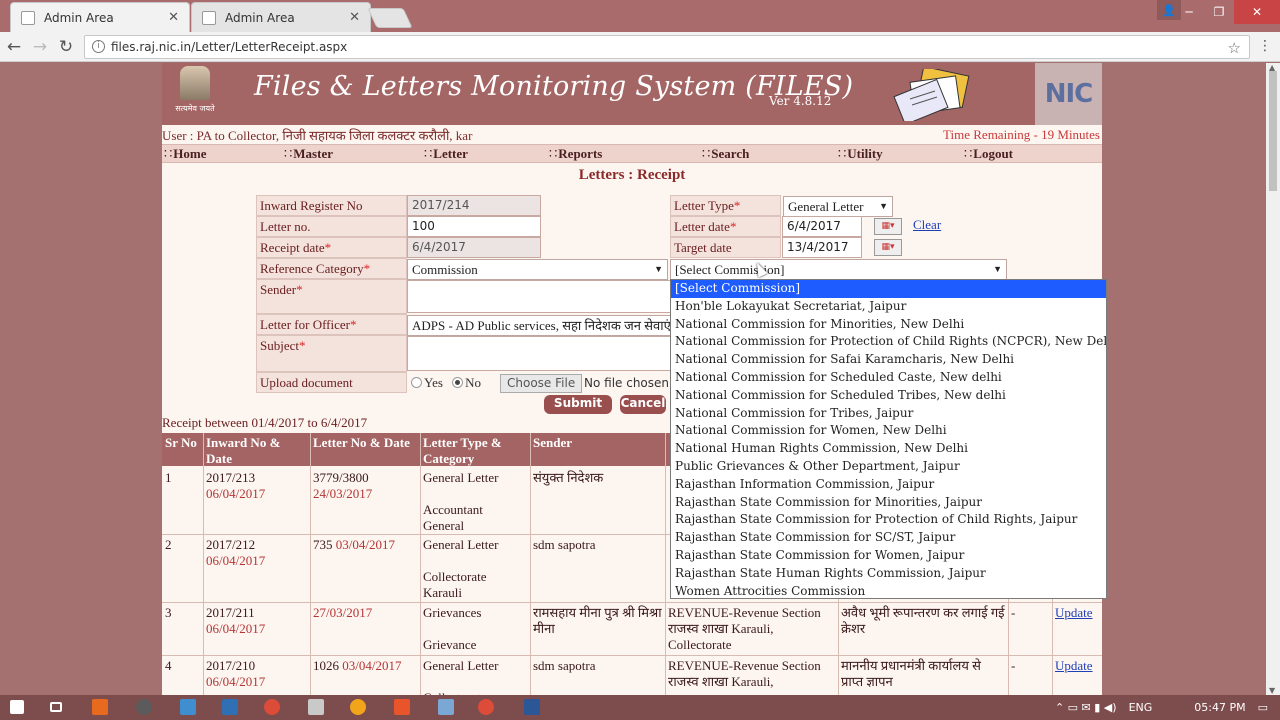 This screenshot has height=720, width=1280. Describe the element at coordinates (539, 353) in the screenshot. I see `subject-textarea` at that location.